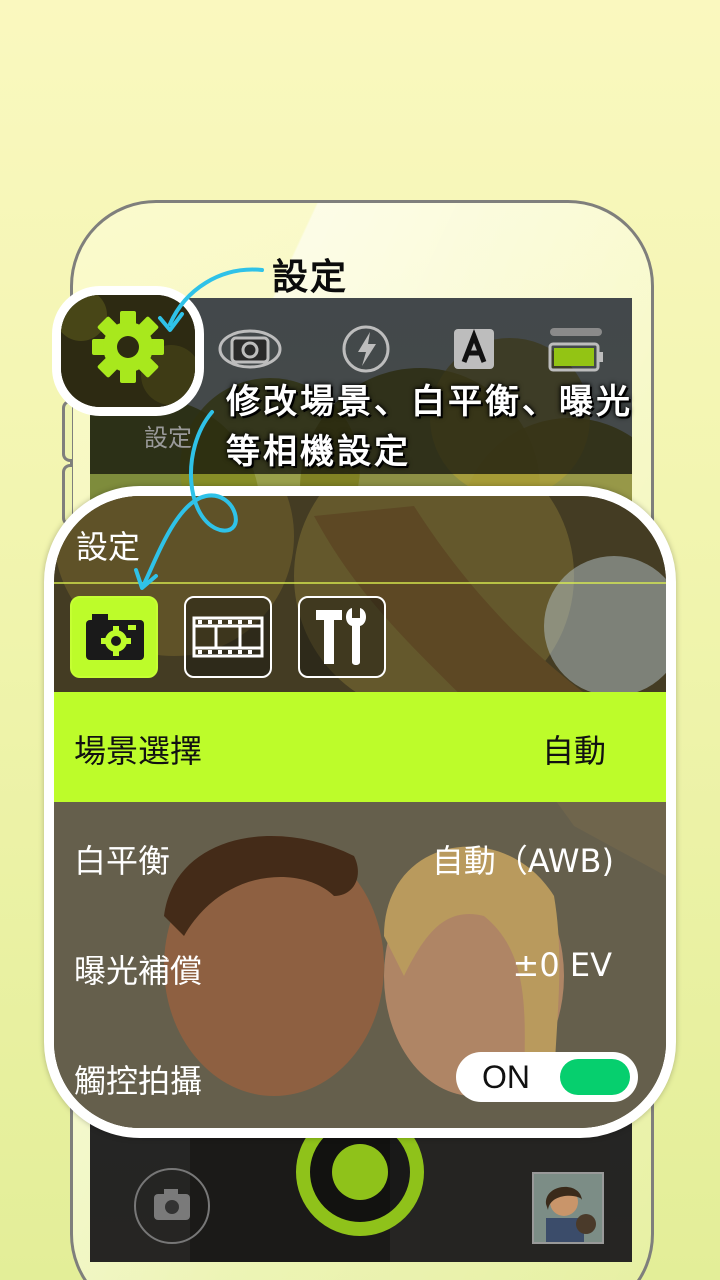  Describe the element at coordinates (360, 747) in the screenshot. I see `scene-selection-row: 場景選擇 自動` at that location.